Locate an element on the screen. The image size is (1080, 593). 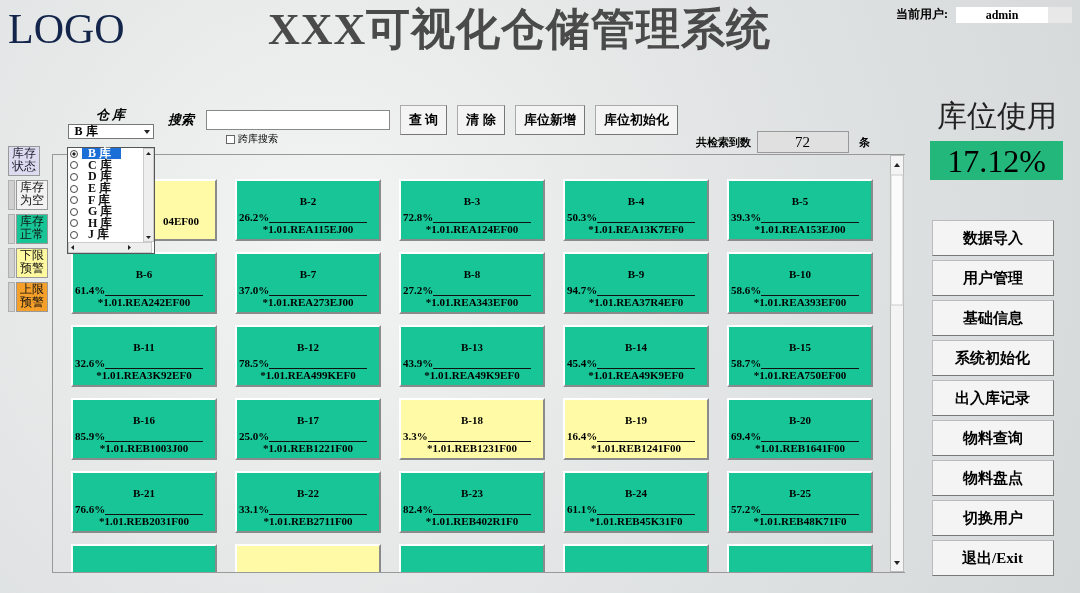
tile-code: *1.01.REA273EJ00 is located at coordinates (308, 302).